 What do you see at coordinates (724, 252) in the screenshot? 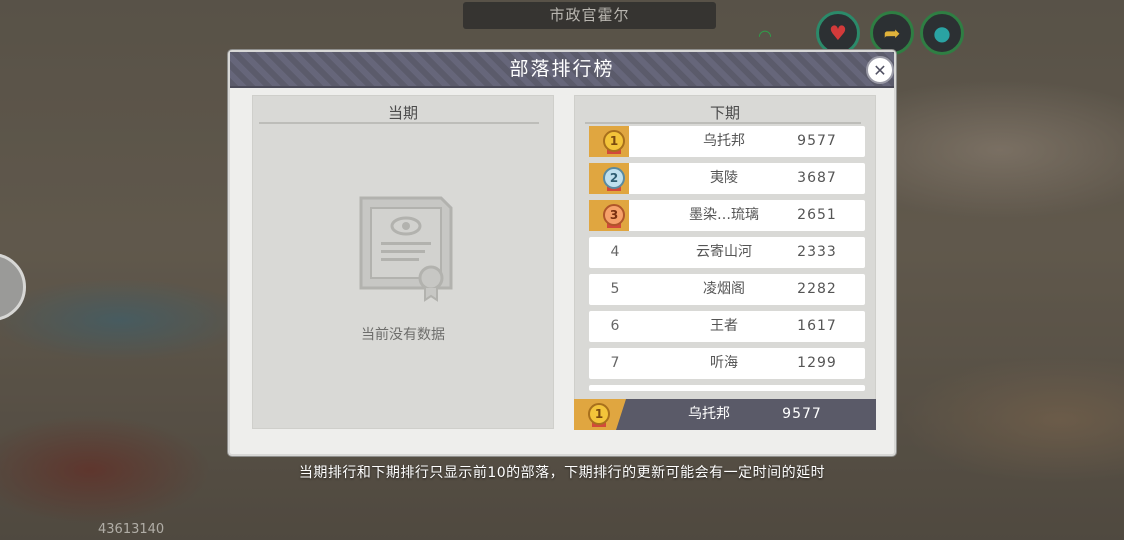
I see `tribe-name: 云寄山河` at bounding box center [724, 252].